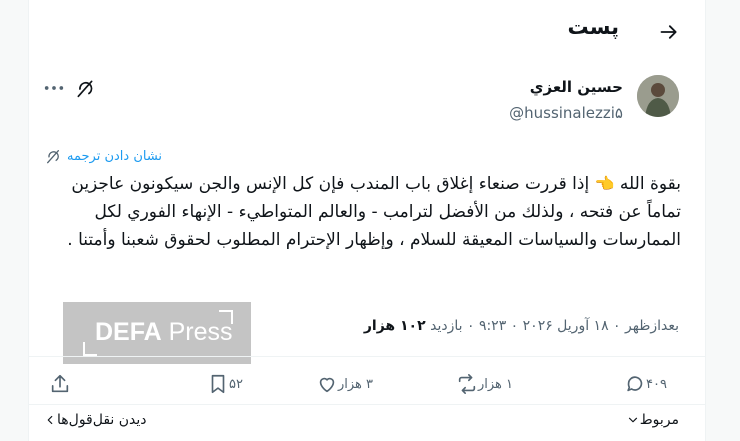 The height and width of the screenshot is (441, 740). I want to click on share-icon, so click(60, 383).